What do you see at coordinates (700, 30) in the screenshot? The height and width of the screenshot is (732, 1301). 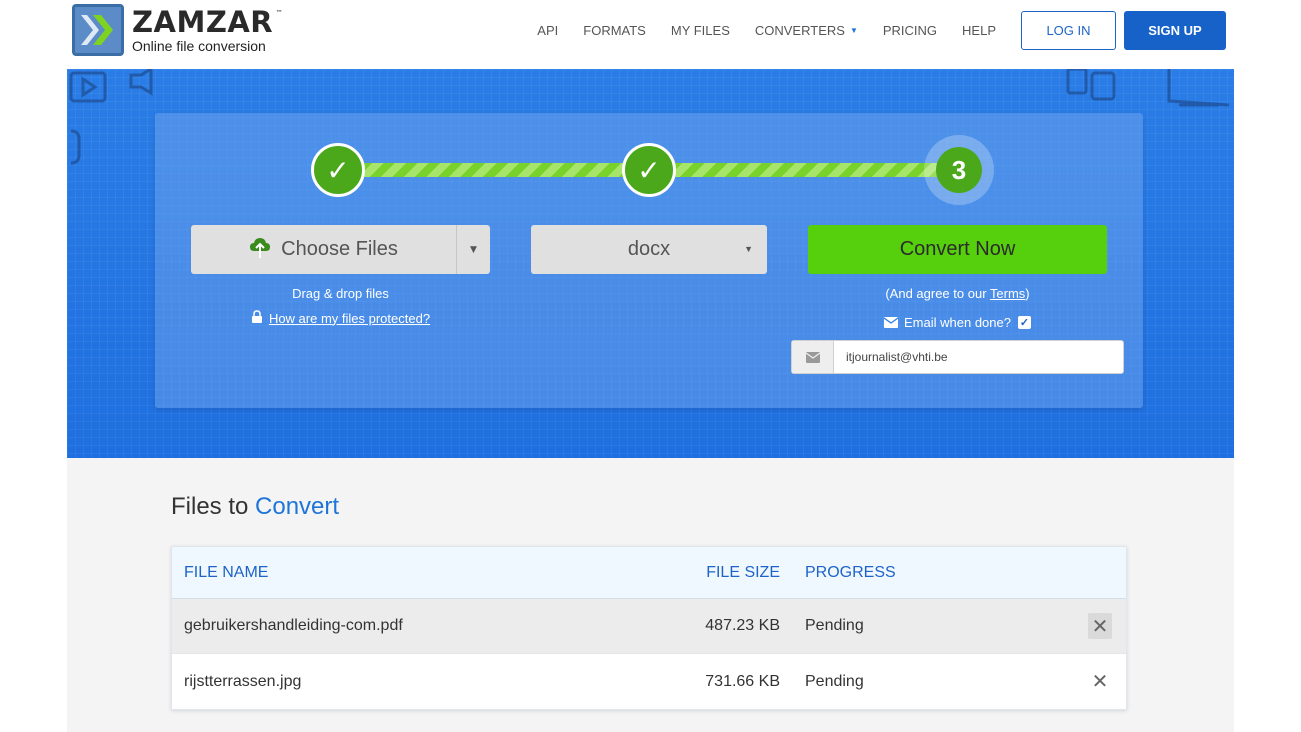 I see `nav-my-files: MY FILES` at bounding box center [700, 30].